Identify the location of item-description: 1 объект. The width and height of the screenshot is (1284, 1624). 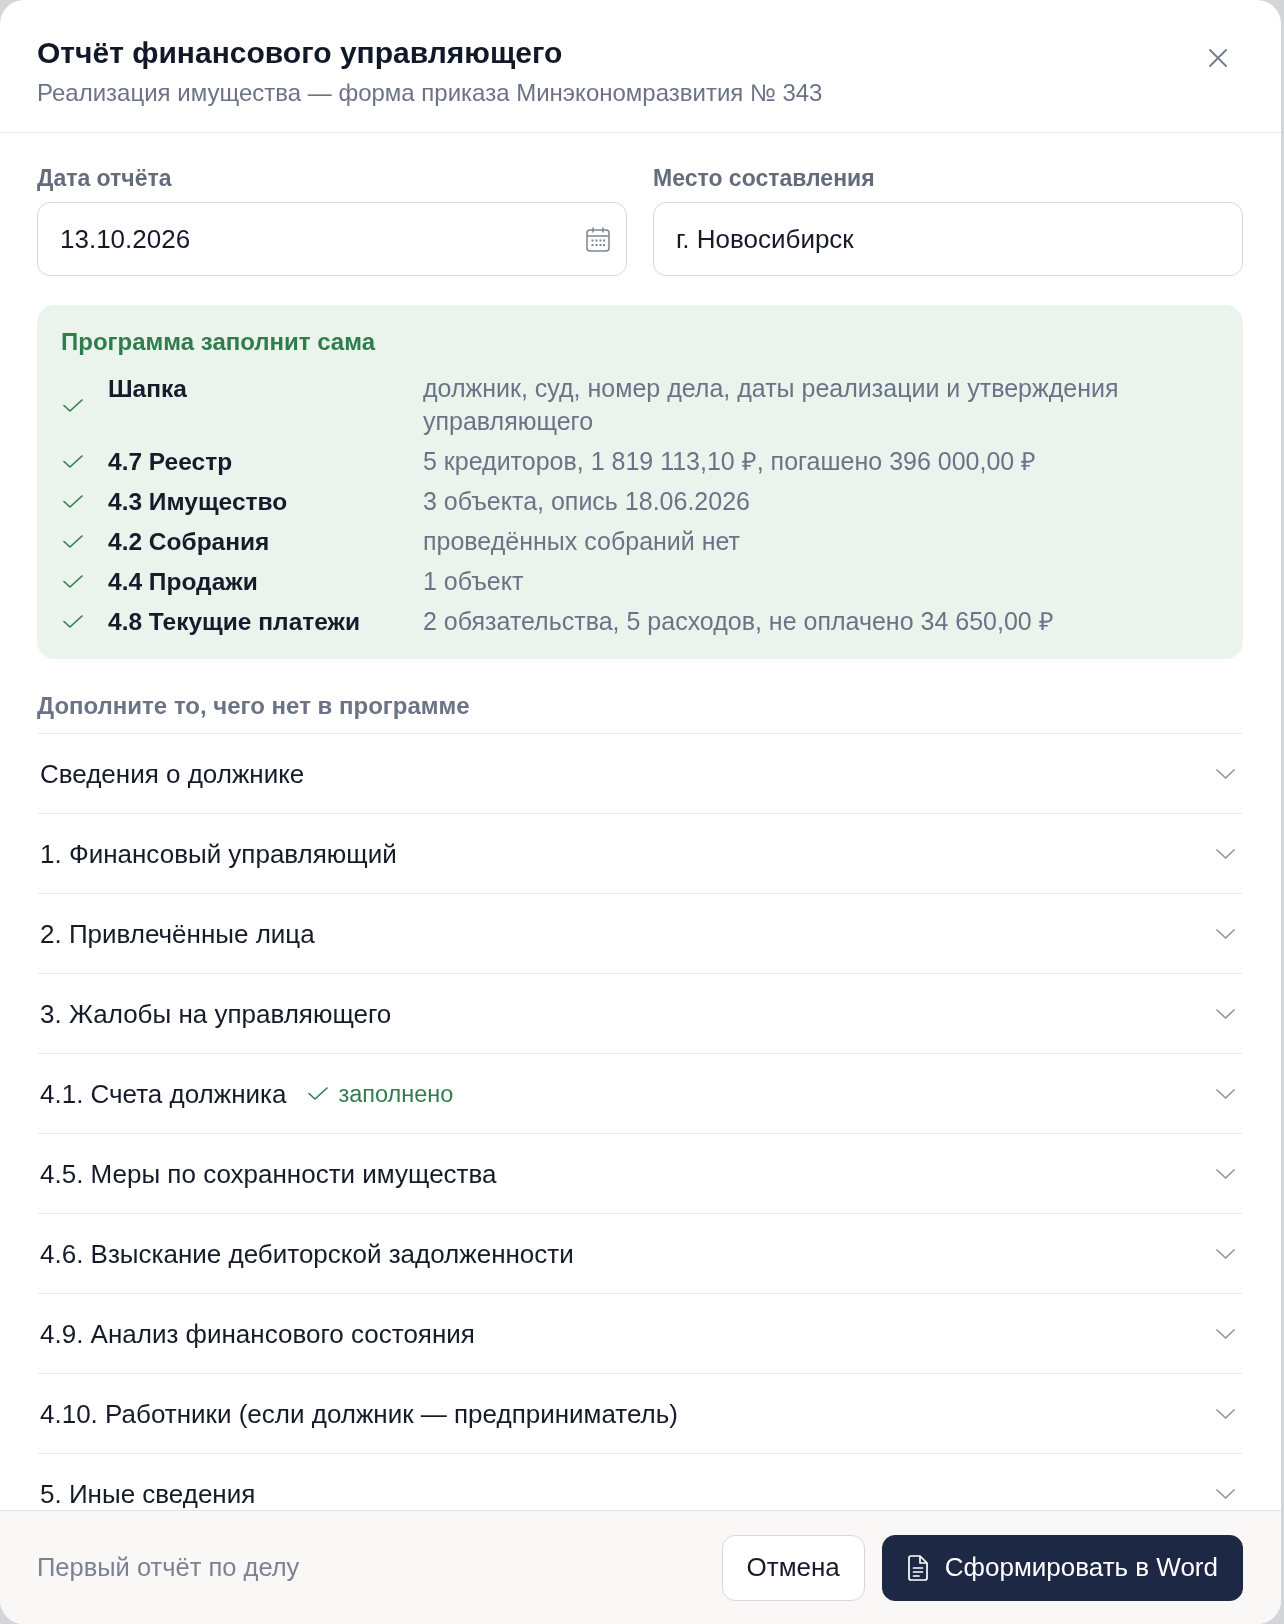
(473, 581).